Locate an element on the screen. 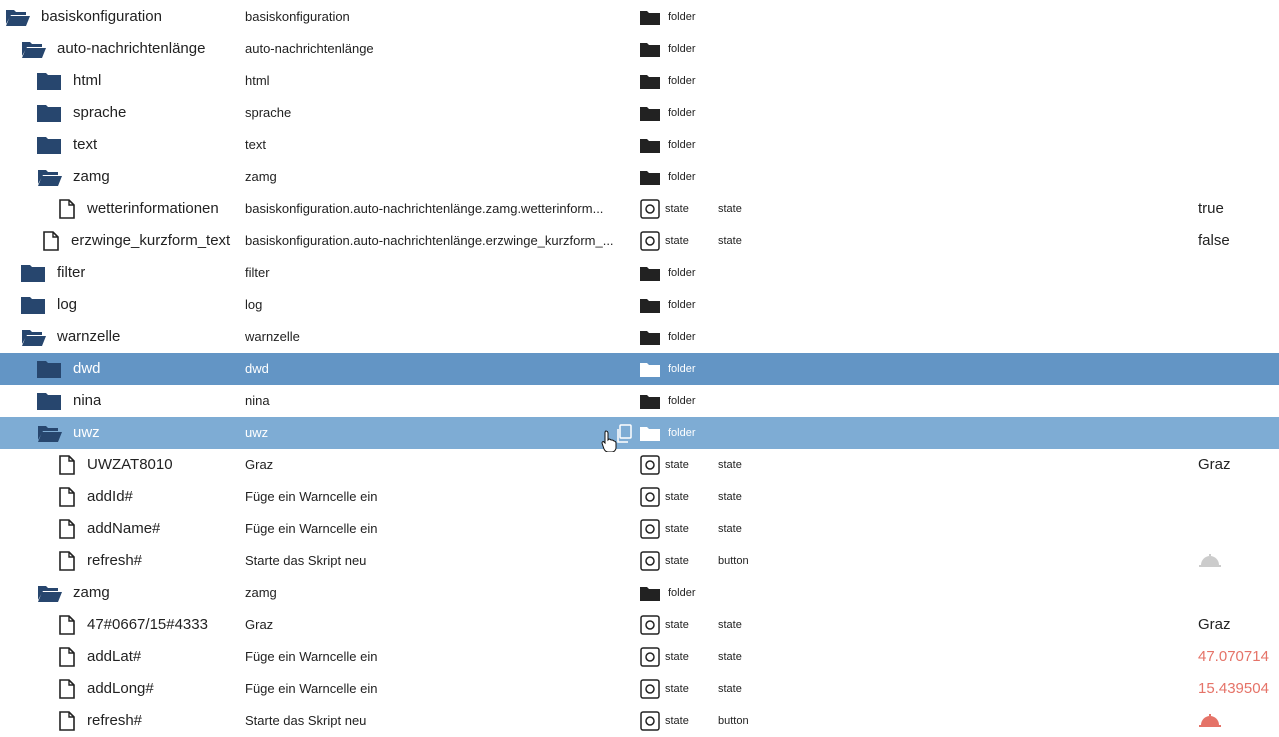  tree-item-name: addLong# is located at coordinates (120, 688).